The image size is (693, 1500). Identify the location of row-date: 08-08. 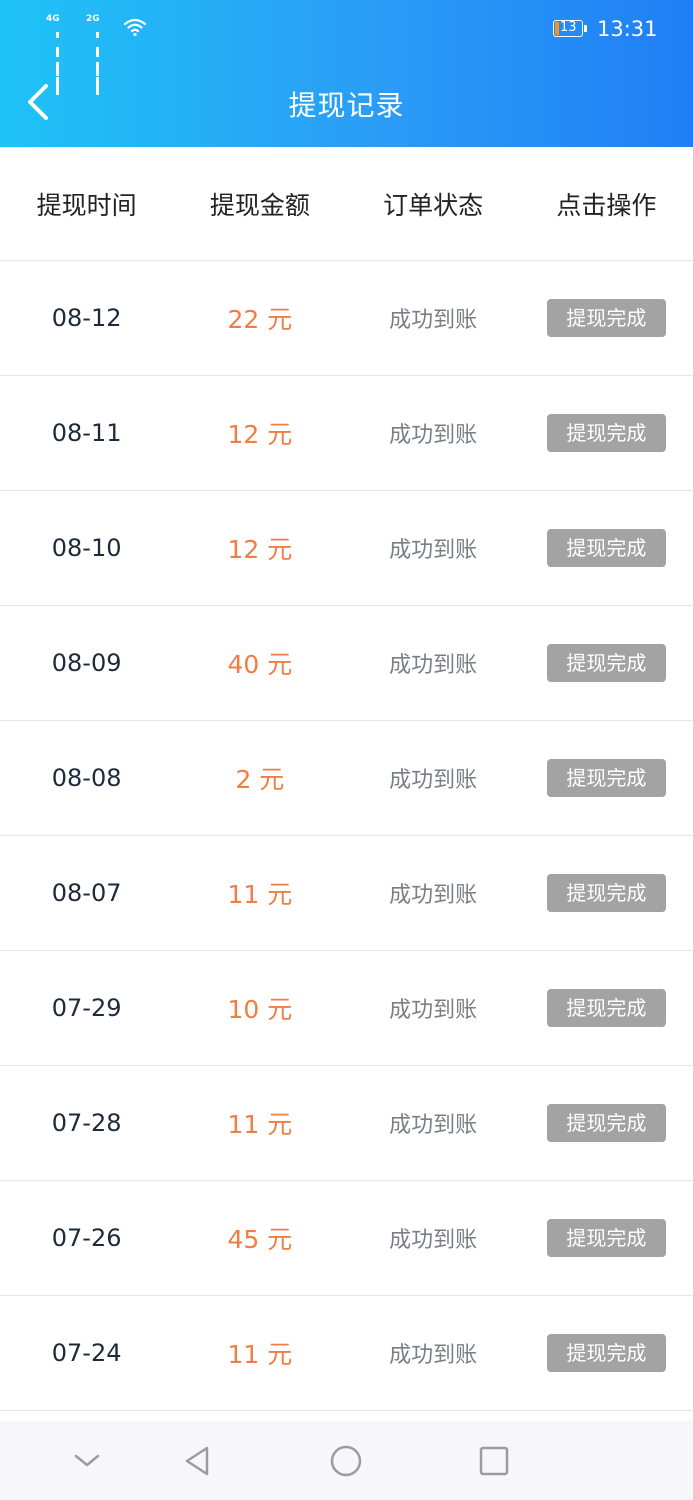
(86, 778).